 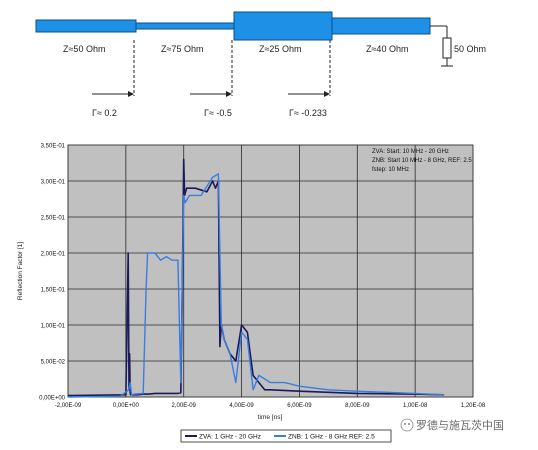 What do you see at coordinates (185, 26) in the screenshot?
I see `line-segment-75ohm` at bounding box center [185, 26].